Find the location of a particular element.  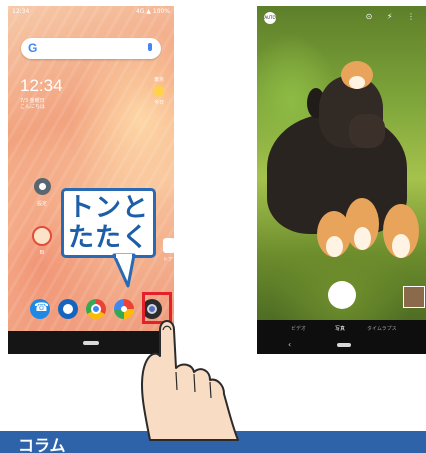

settings-app: 設定 is located at coordinates (42, 192).